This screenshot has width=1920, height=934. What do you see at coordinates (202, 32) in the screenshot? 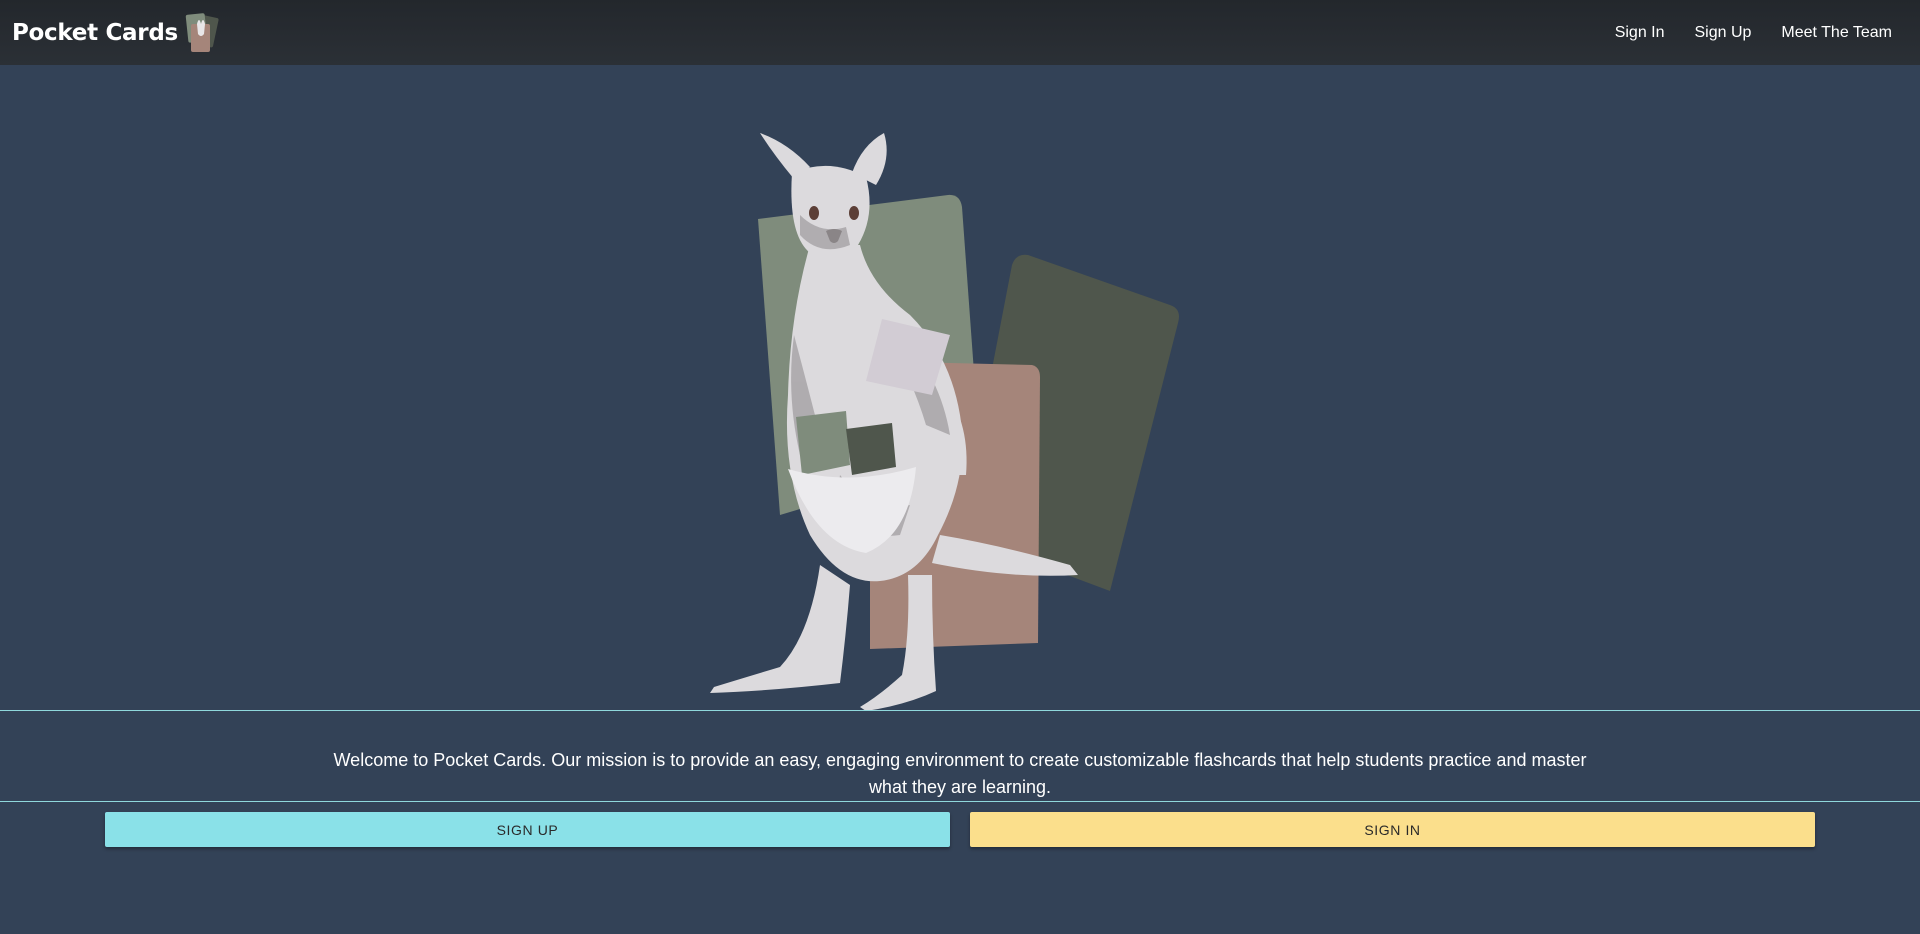
I see `pocket-cards-logo-icon` at bounding box center [202, 32].